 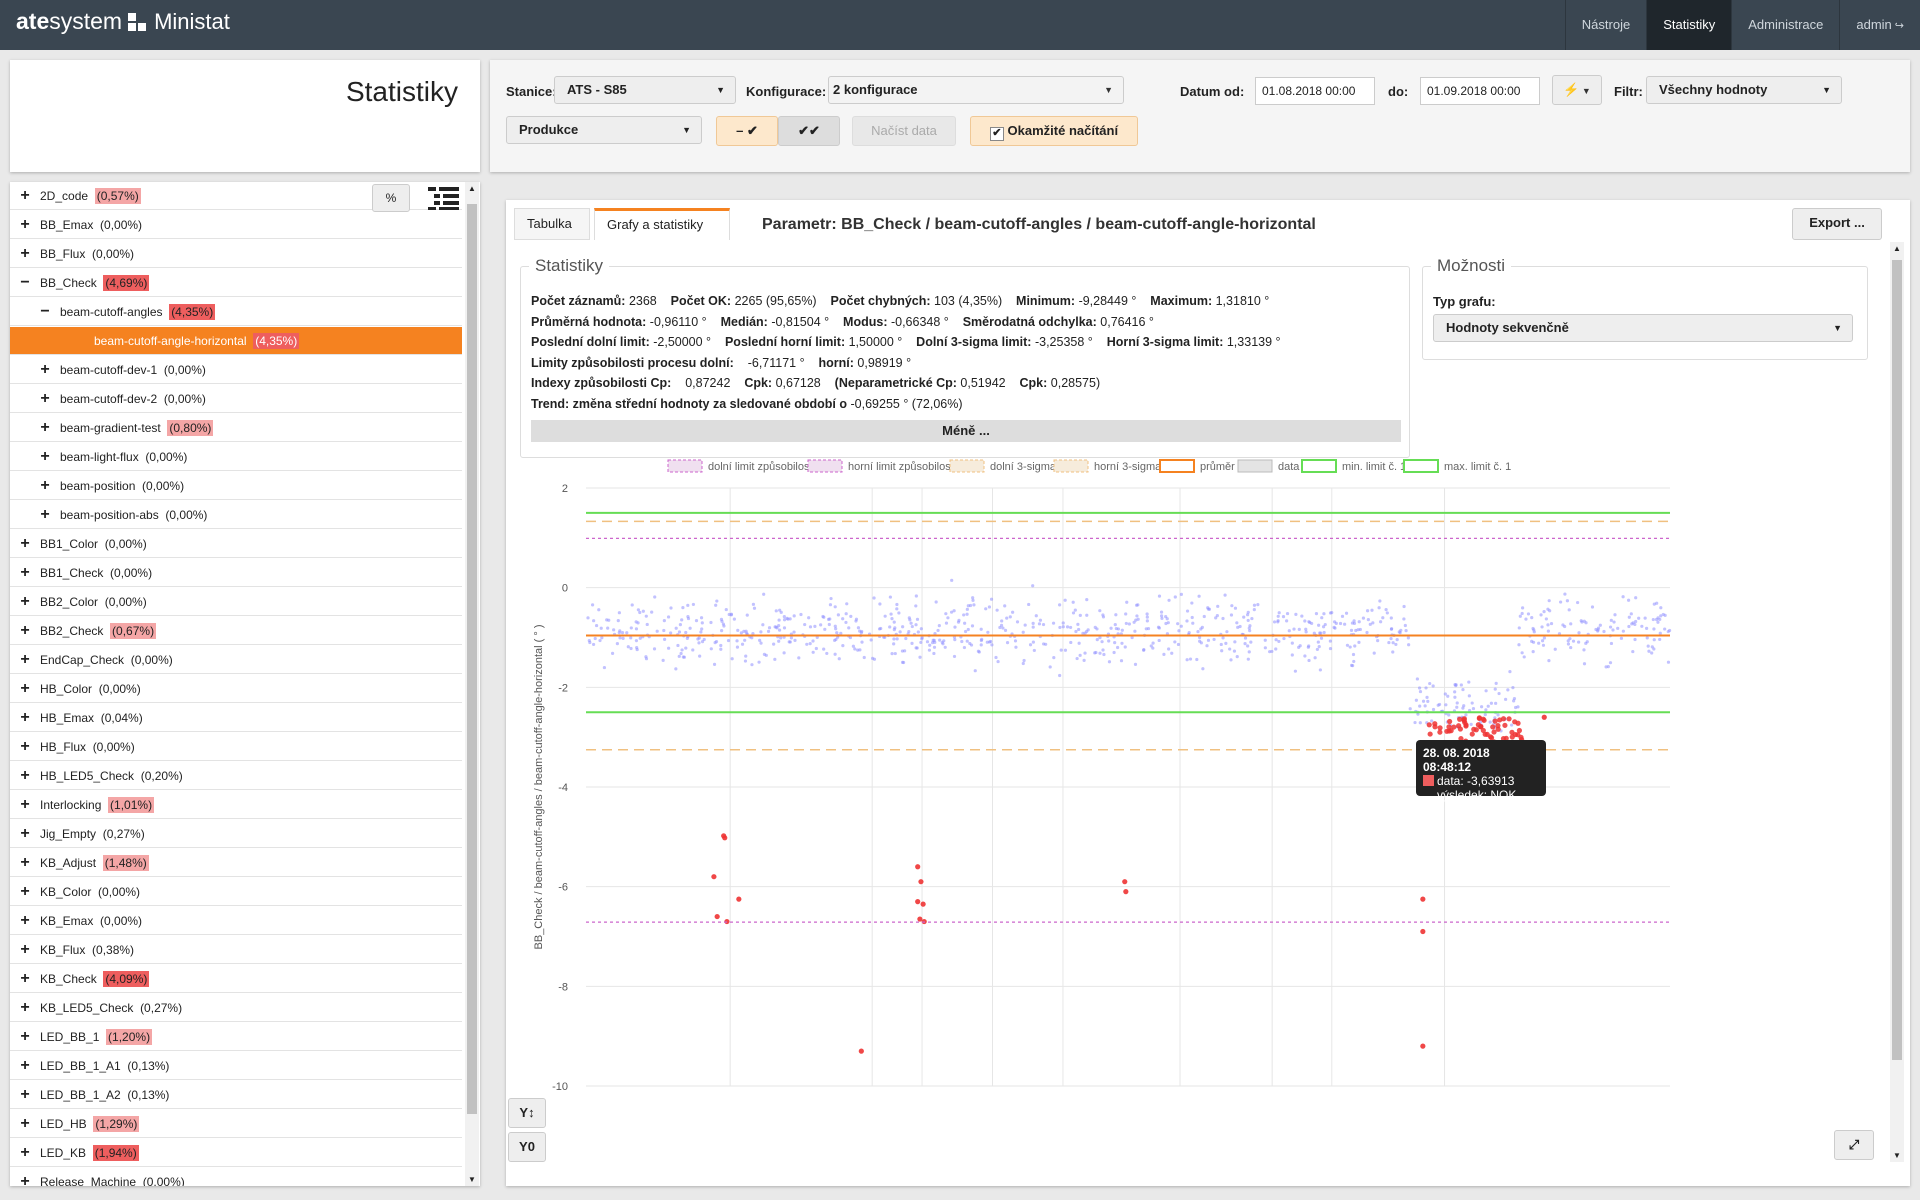 I want to click on percent-toggle-button: %, so click(x=391, y=198).